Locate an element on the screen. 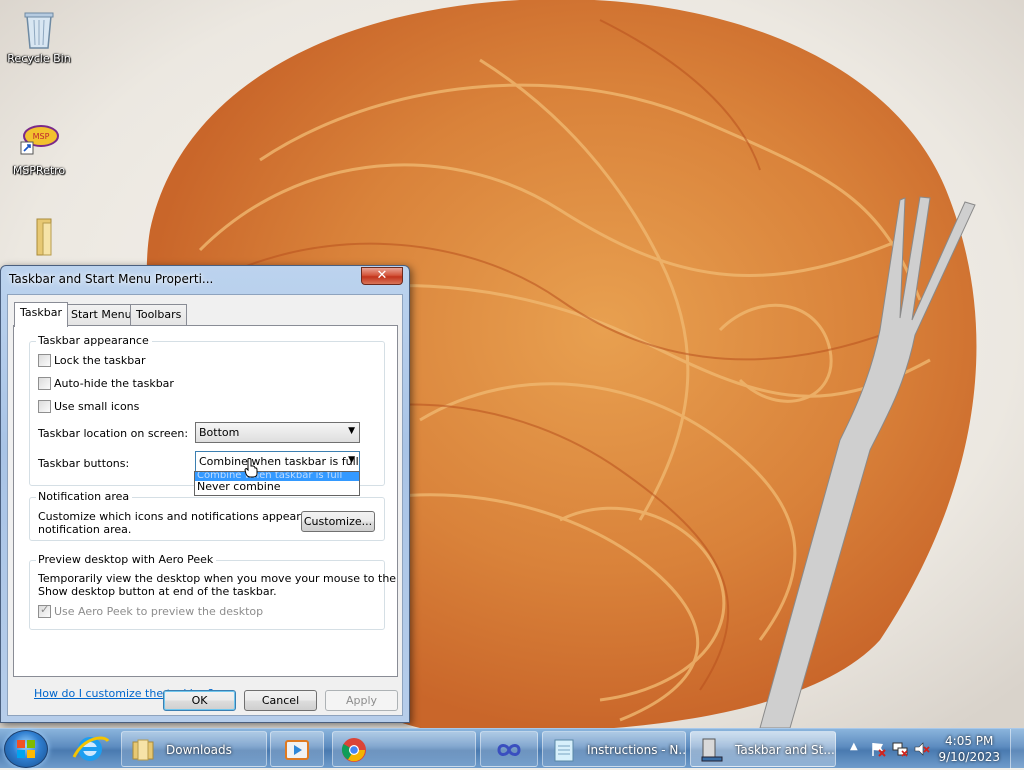 The image size is (1024, 770). internet-explorer-icon is located at coordinates (91, 748).